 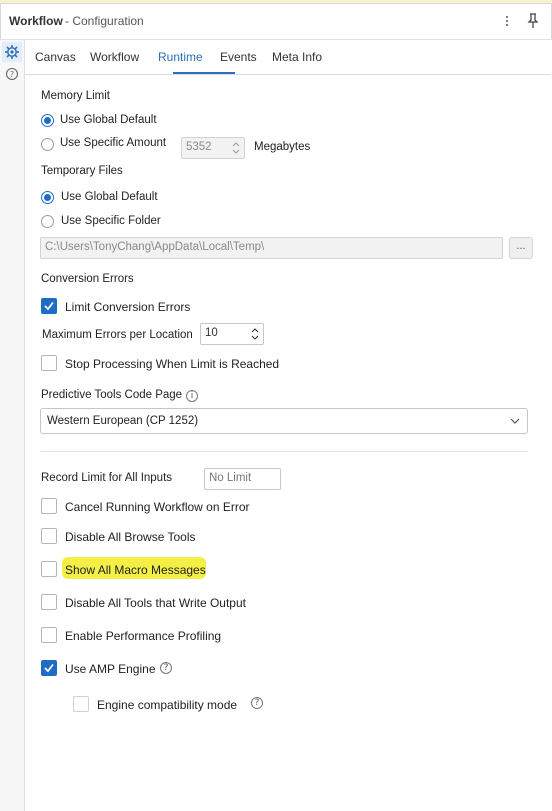 What do you see at coordinates (55, 57) in the screenshot?
I see `tab-canvas: Canvas` at bounding box center [55, 57].